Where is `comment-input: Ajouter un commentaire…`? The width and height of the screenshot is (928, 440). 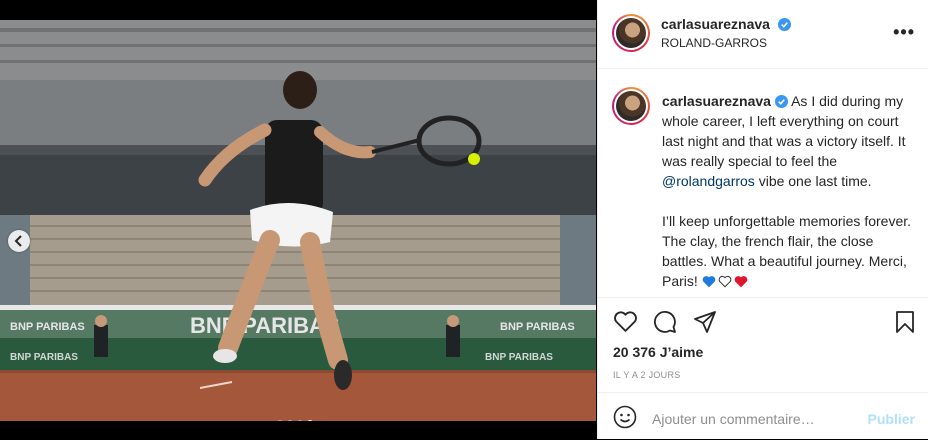 comment-input: Ajouter un commentaire… is located at coordinates (733, 419).